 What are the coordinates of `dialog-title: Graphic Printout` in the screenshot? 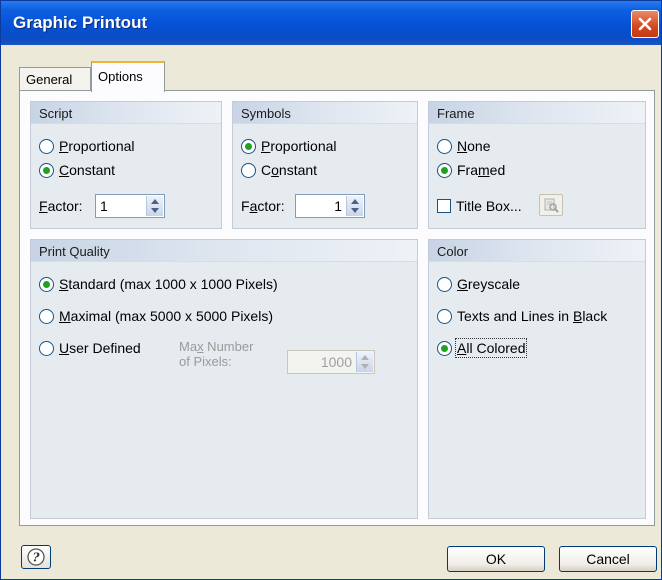 It's located at (80, 22).